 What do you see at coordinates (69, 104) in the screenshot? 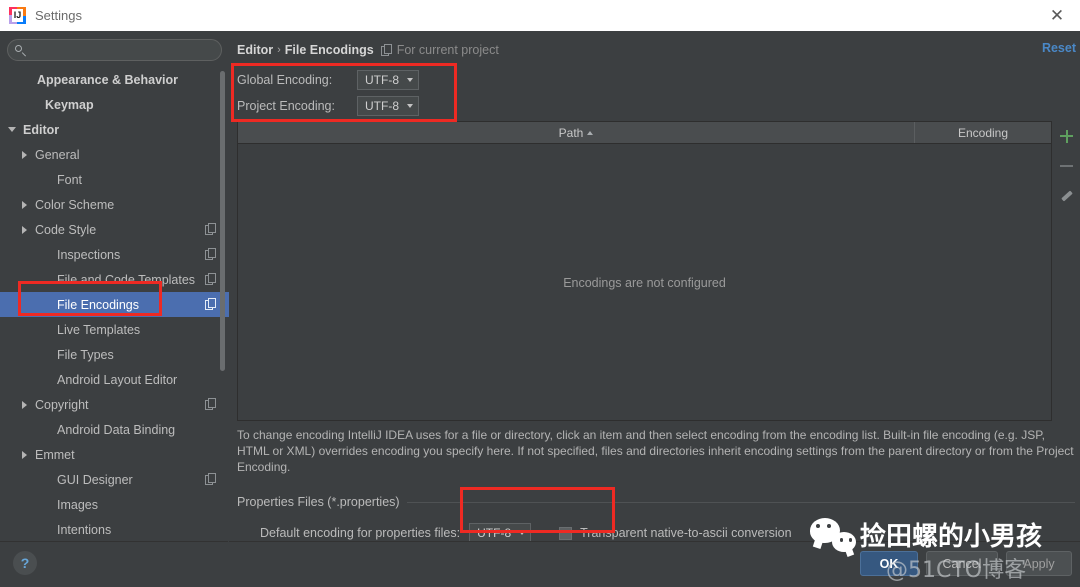
I see `sidebar-item-label: Keymap` at bounding box center [69, 104].